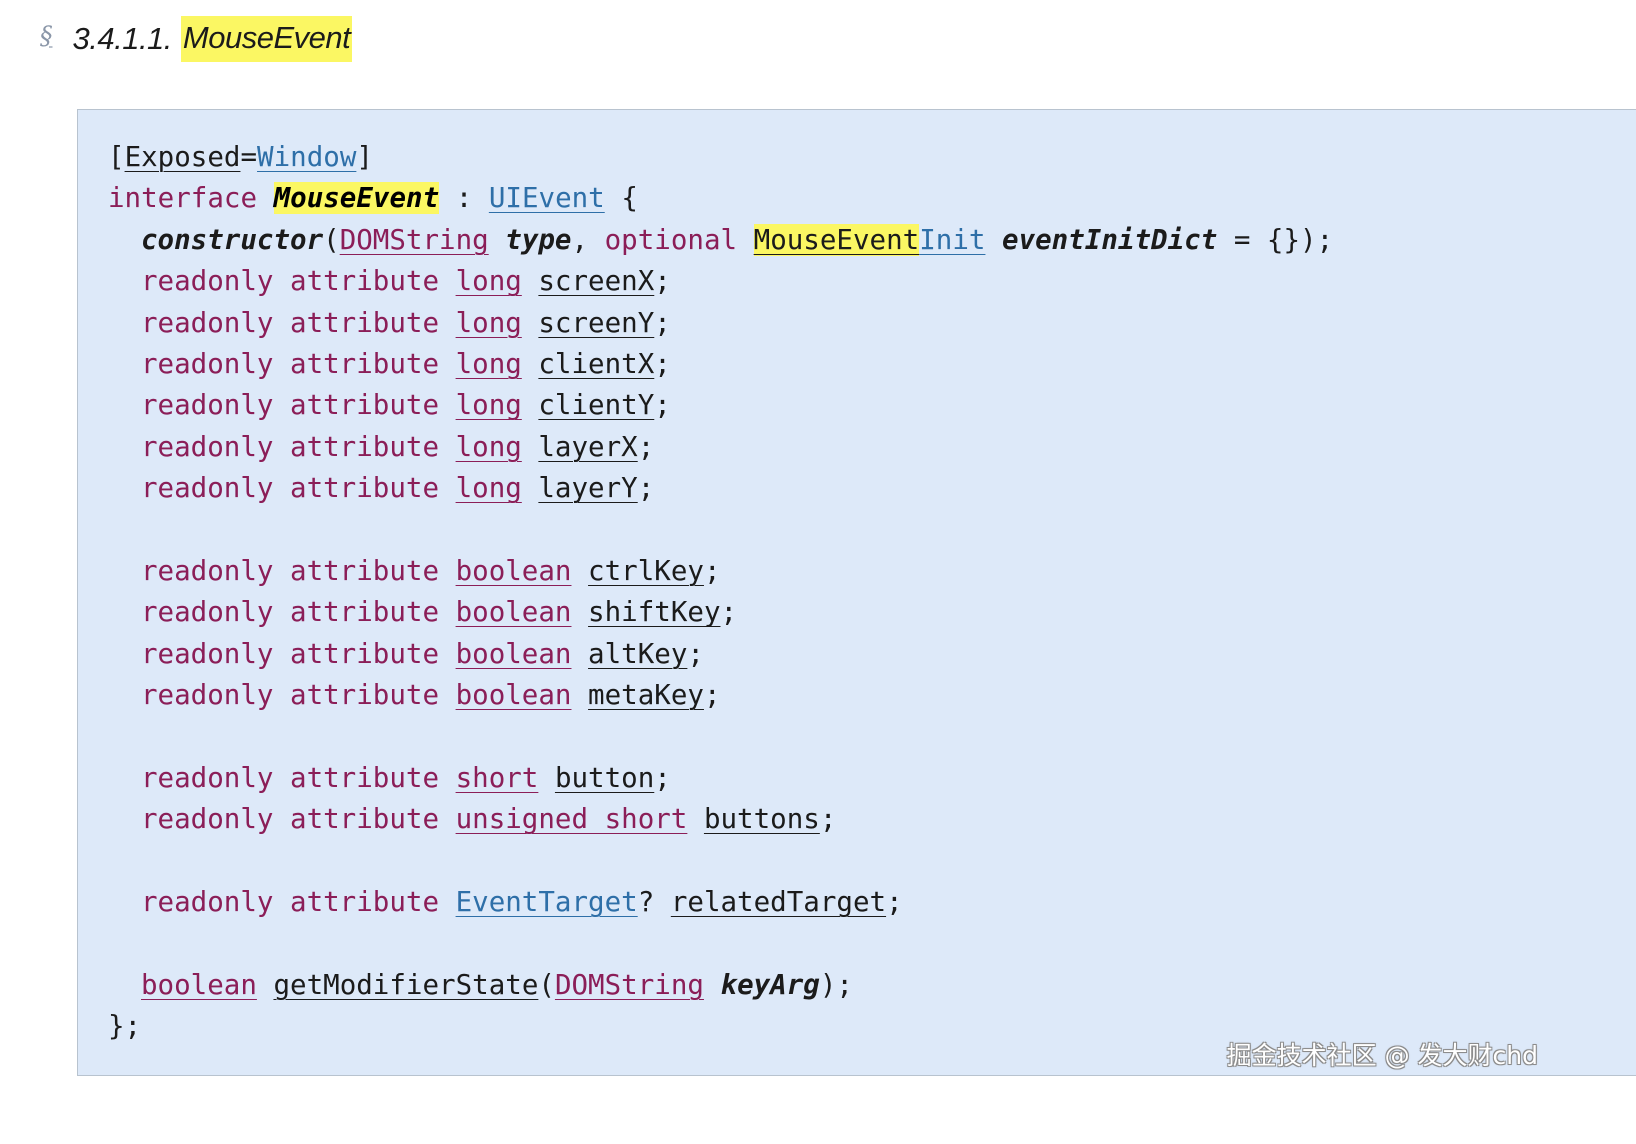  What do you see at coordinates (125, 1026) in the screenshot?
I see `close-brace: };` at bounding box center [125, 1026].